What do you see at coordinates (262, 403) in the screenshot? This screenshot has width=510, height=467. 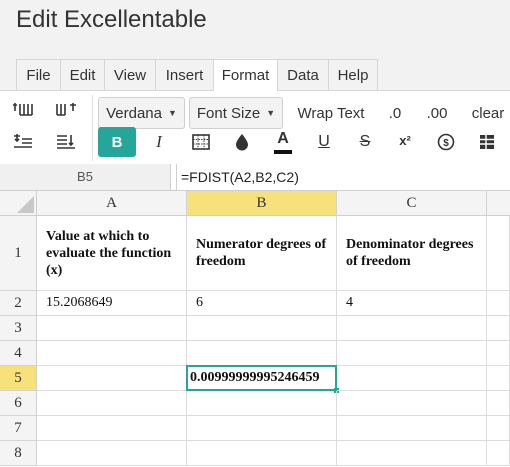 I see `cell-b6` at bounding box center [262, 403].